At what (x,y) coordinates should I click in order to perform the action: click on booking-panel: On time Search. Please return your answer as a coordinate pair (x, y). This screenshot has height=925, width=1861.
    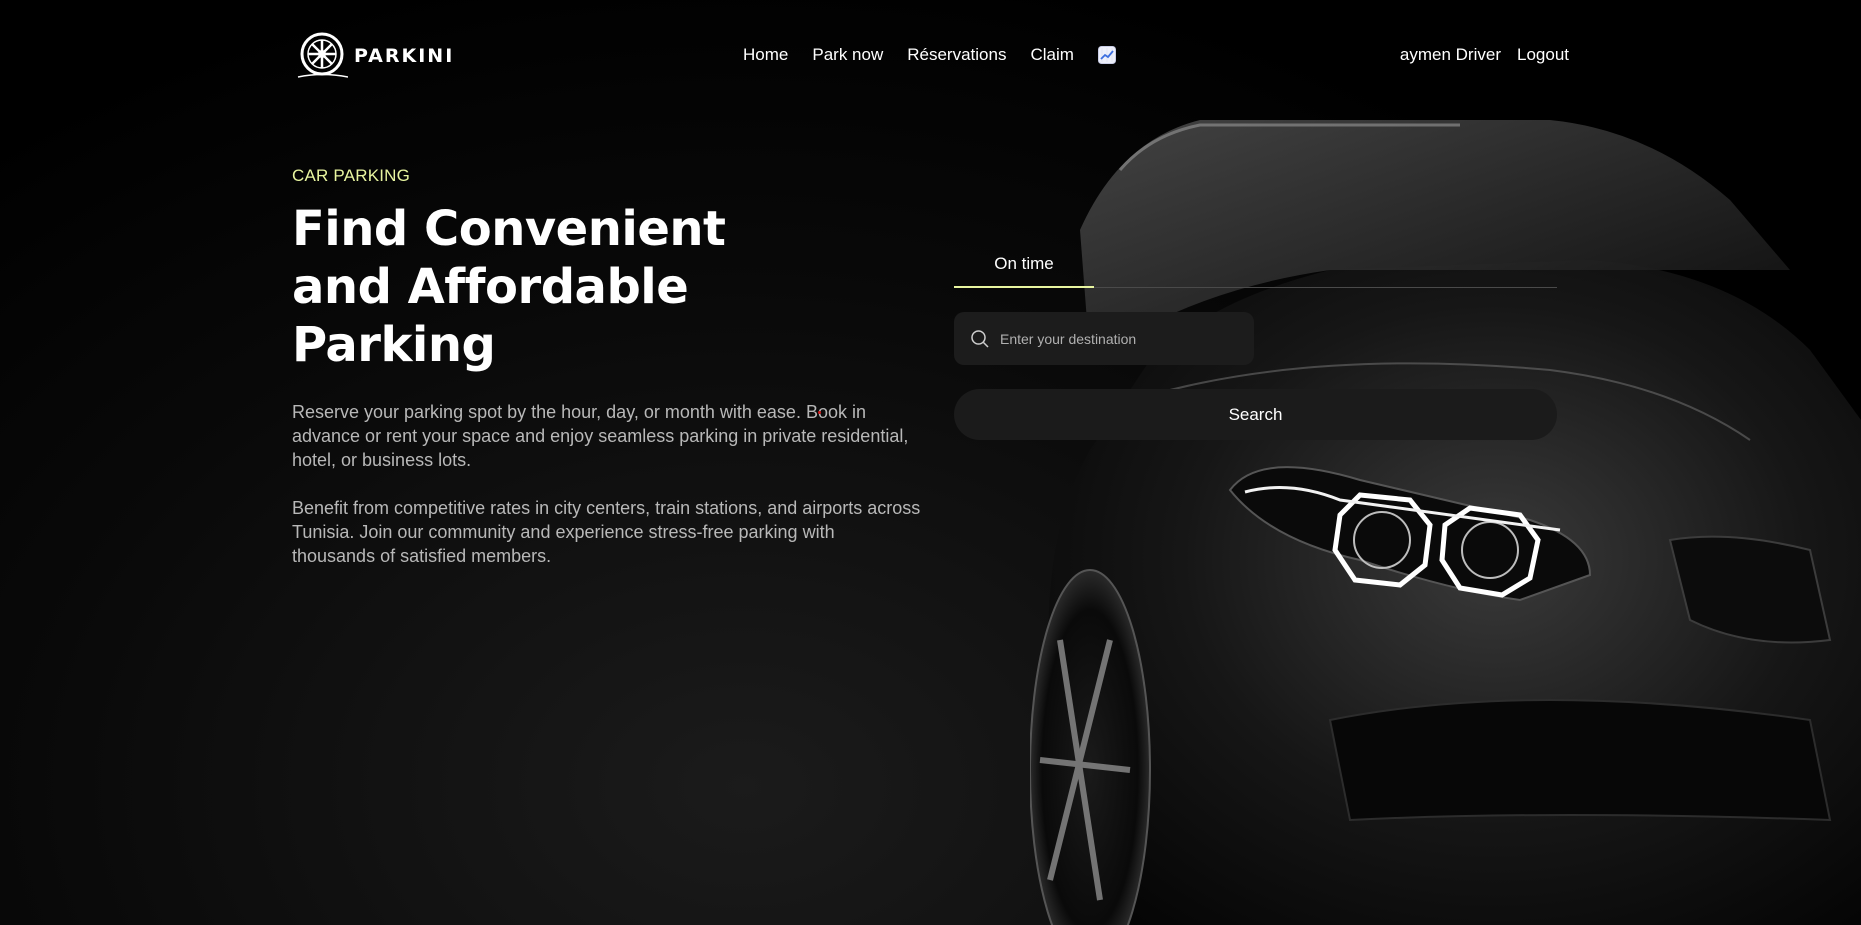
    Looking at the image, I should click on (1255, 340).